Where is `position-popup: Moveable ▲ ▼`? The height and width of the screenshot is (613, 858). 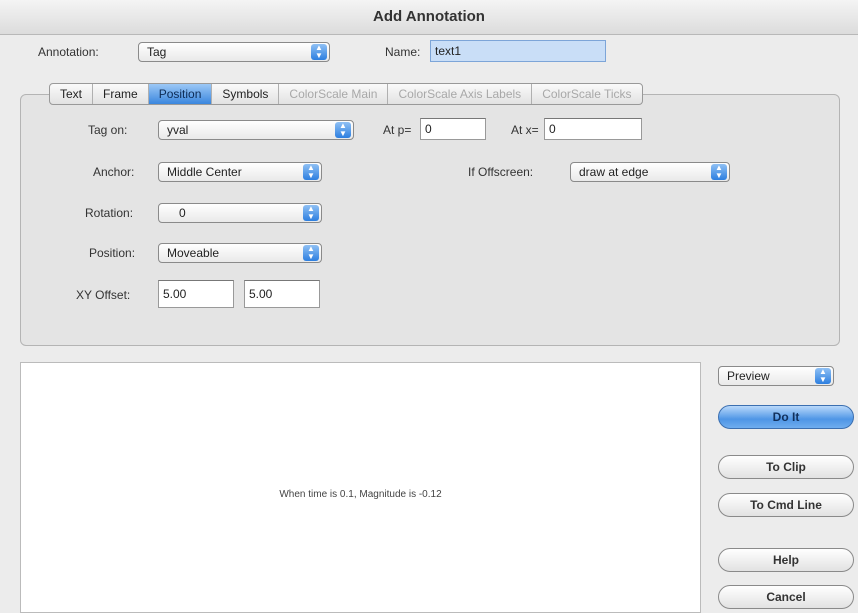 position-popup: Moveable ▲ ▼ is located at coordinates (240, 253).